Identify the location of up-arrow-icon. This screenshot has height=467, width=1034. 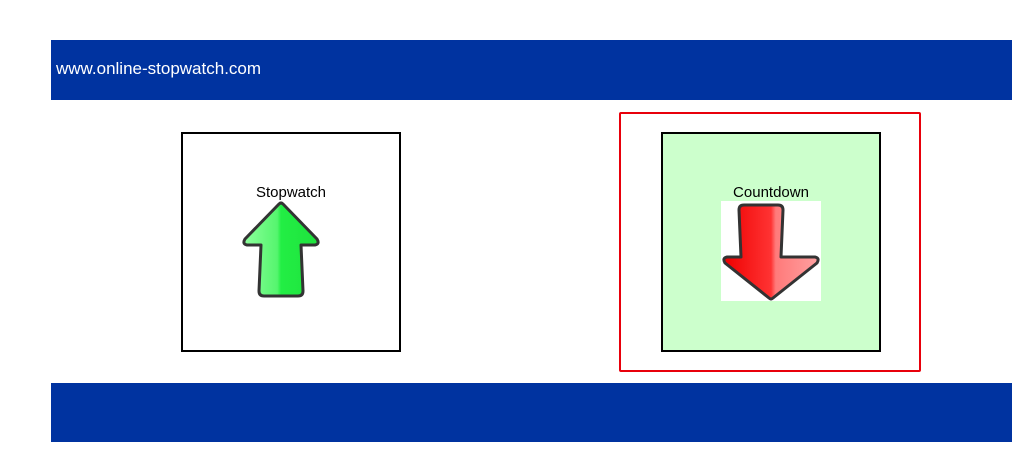
(291, 251).